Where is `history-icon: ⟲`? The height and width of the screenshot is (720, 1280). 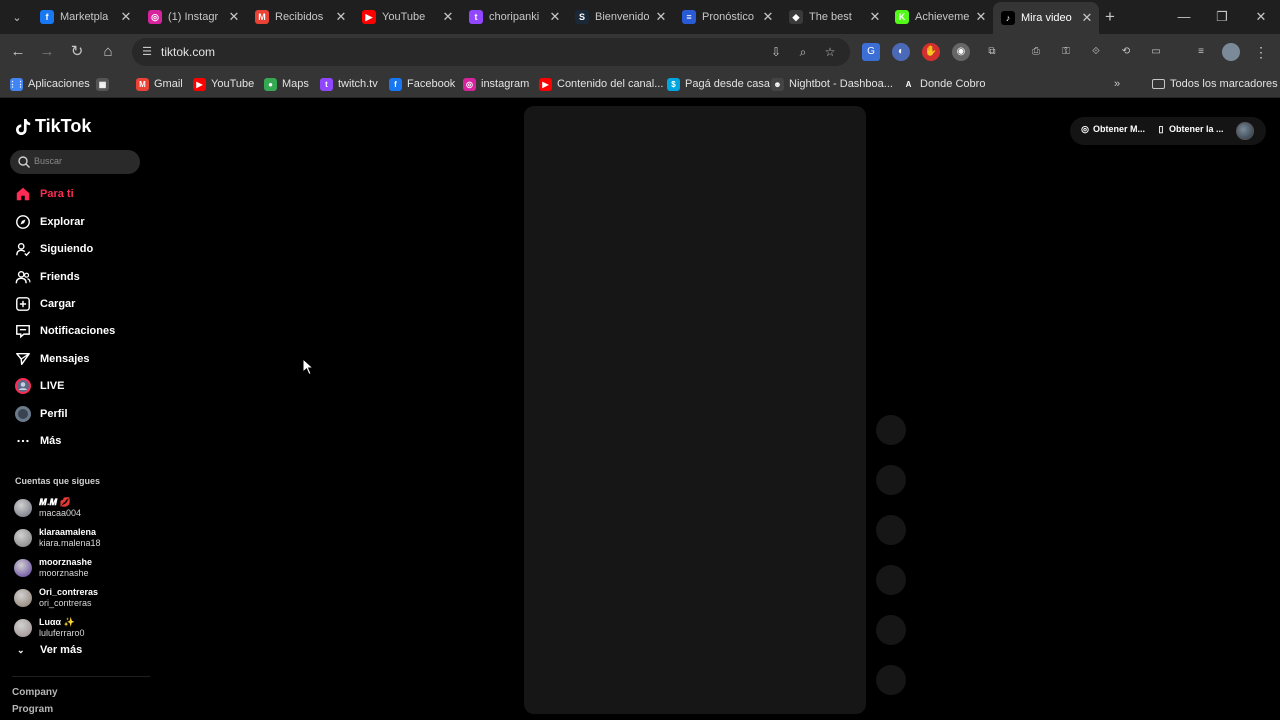 history-icon: ⟲ is located at coordinates (1126, 52).